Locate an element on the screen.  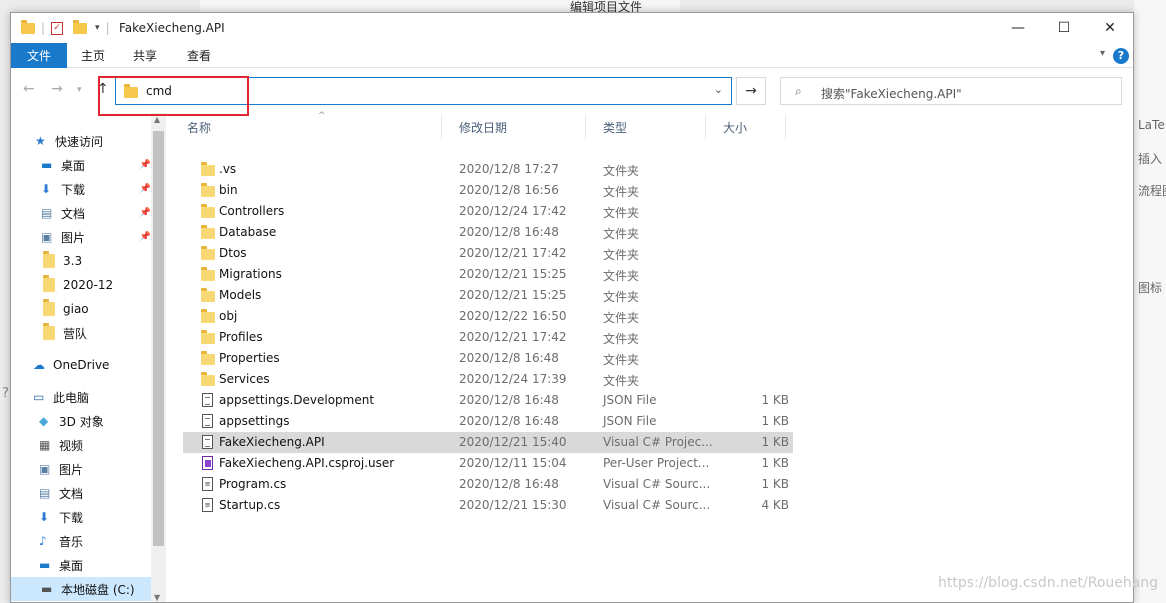
maximize-button: ☐ is located at coordinates (1064, 28).